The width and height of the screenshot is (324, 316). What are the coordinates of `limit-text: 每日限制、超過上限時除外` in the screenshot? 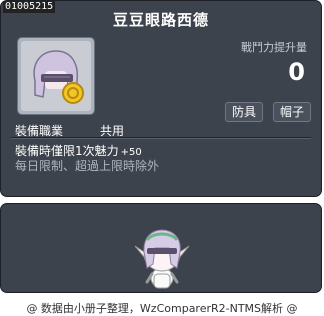 It's located at (87, 166).